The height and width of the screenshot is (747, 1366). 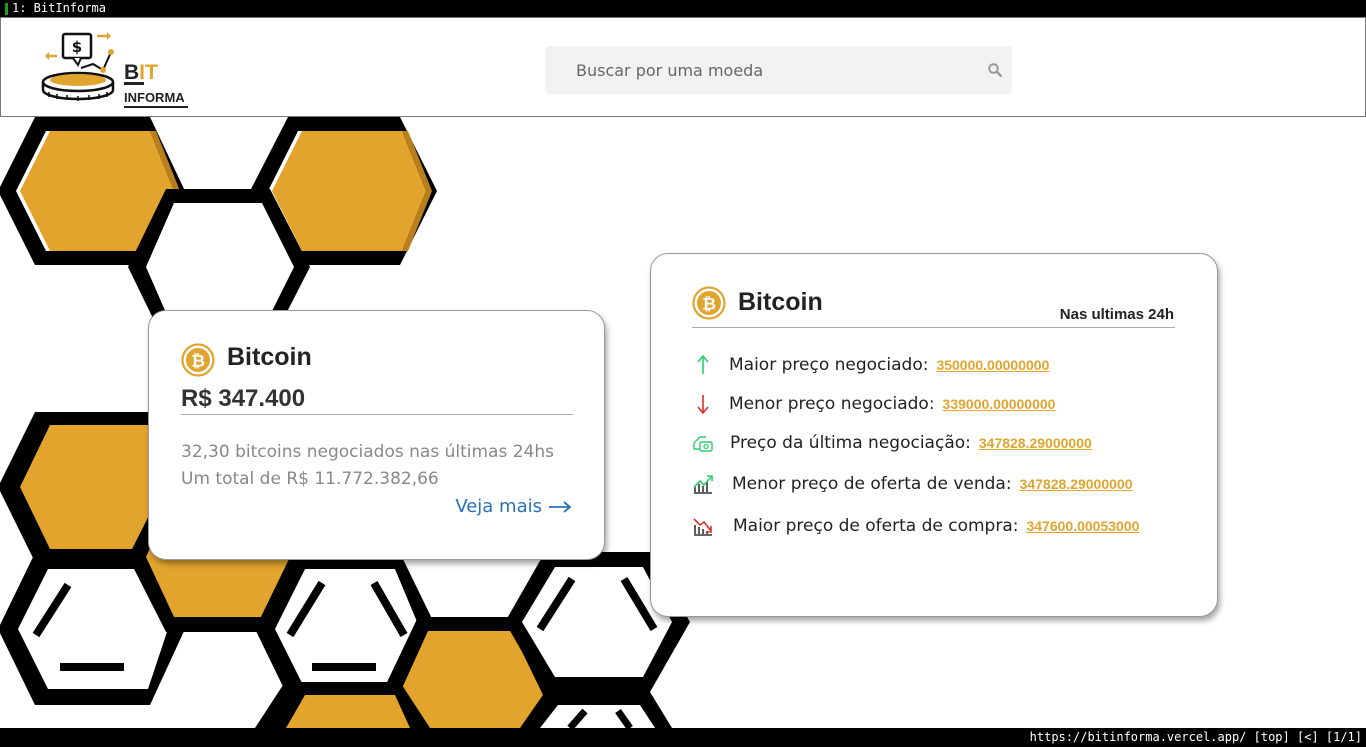 What do you see at coordinates (310, 479) in the screenshot?
I see `total-text: Um total de R$ 11.772.382,66` at bounding box center [310, 479].